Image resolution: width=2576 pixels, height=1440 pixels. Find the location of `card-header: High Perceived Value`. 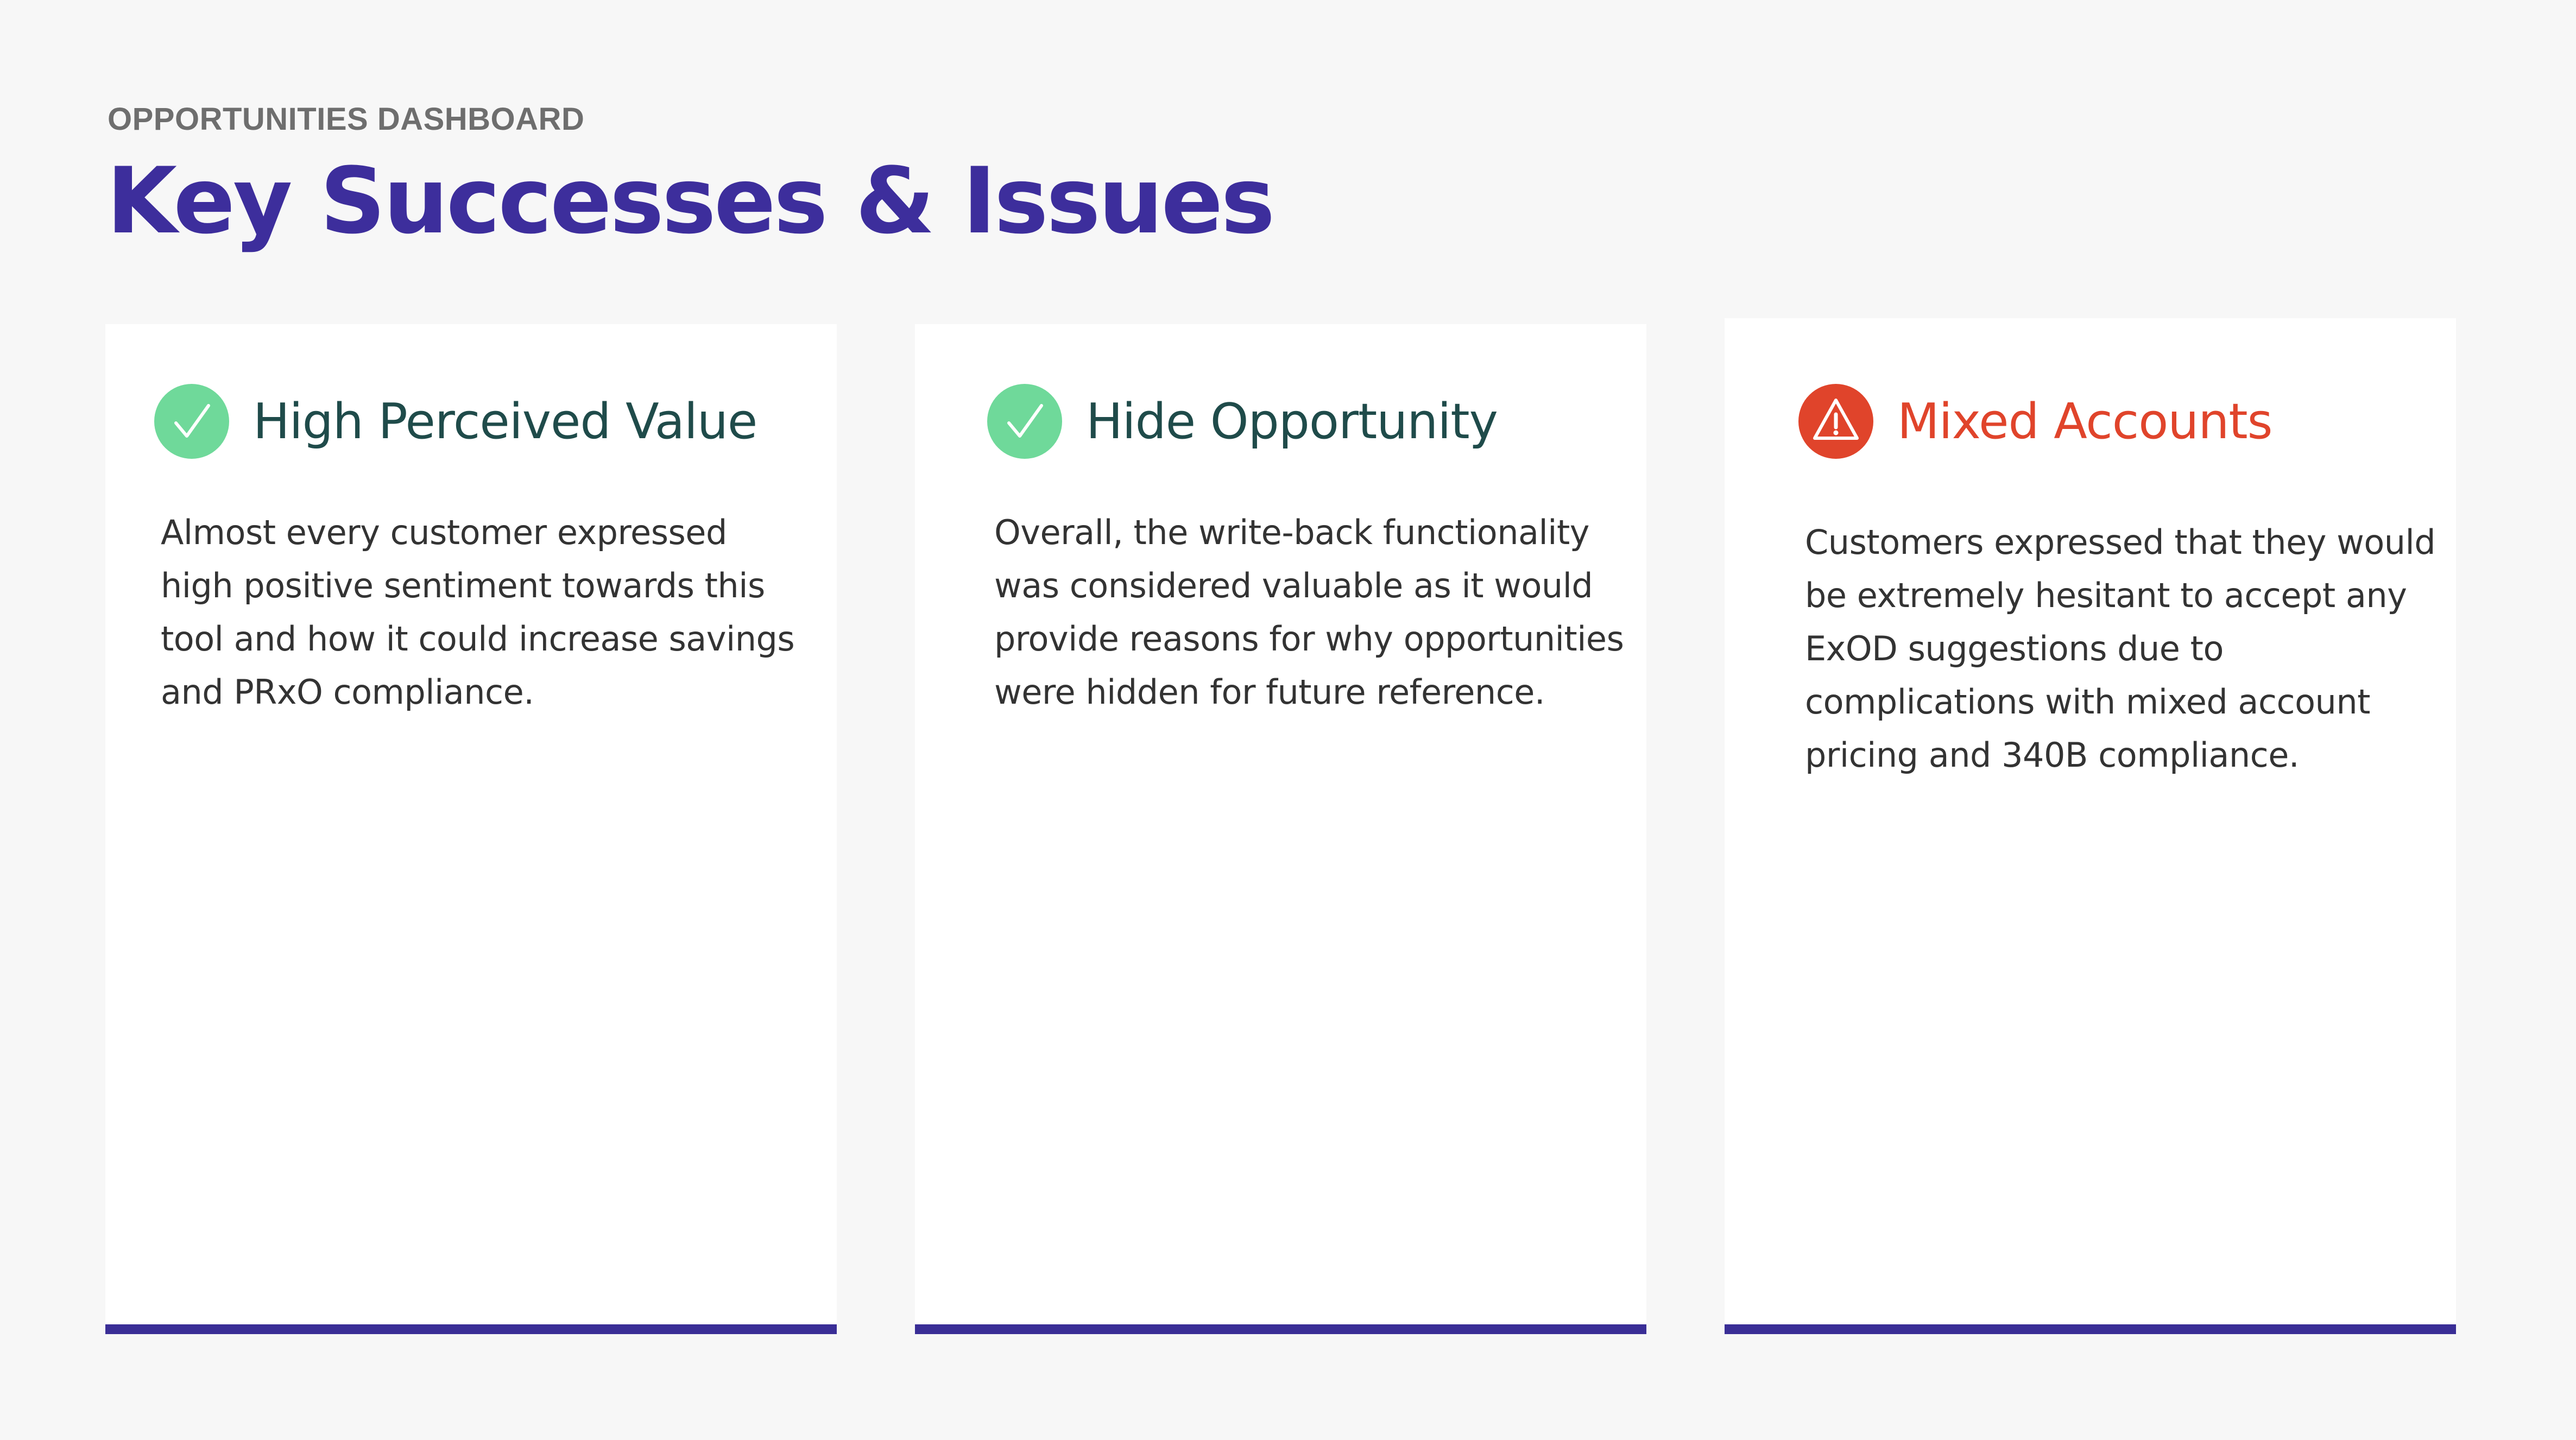

card-header: High Perceived Value is located at coordinates (455, 421).